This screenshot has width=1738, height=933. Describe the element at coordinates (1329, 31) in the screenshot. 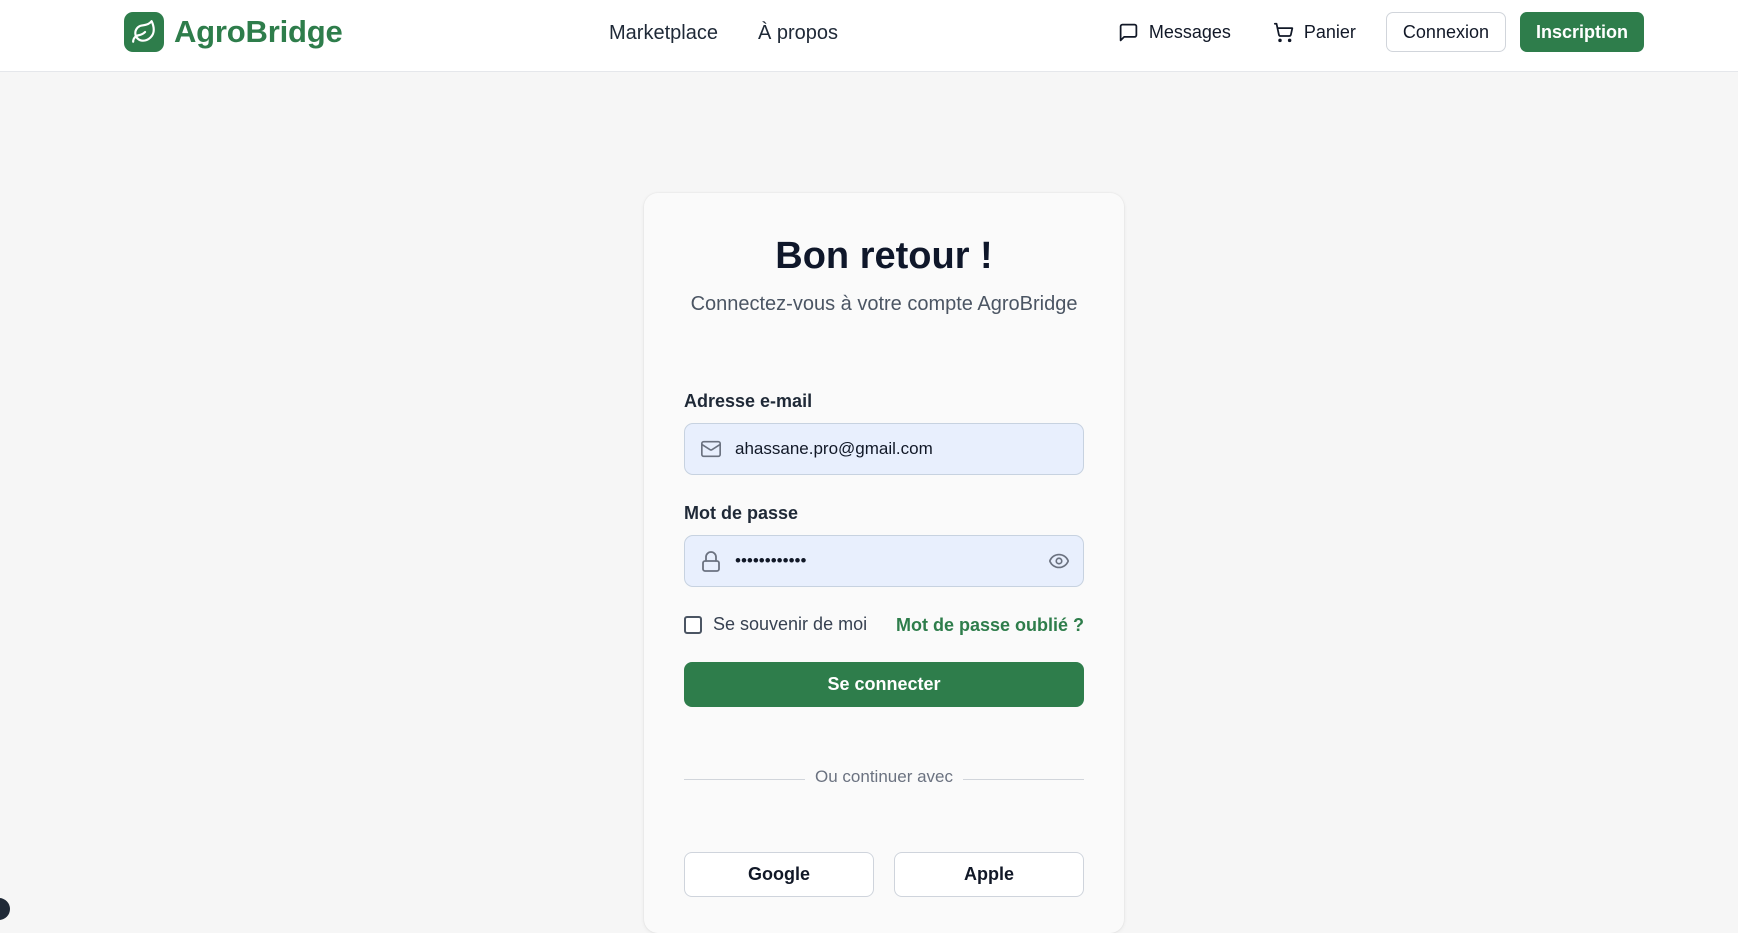

I see `cart-label: Panier` at that location.